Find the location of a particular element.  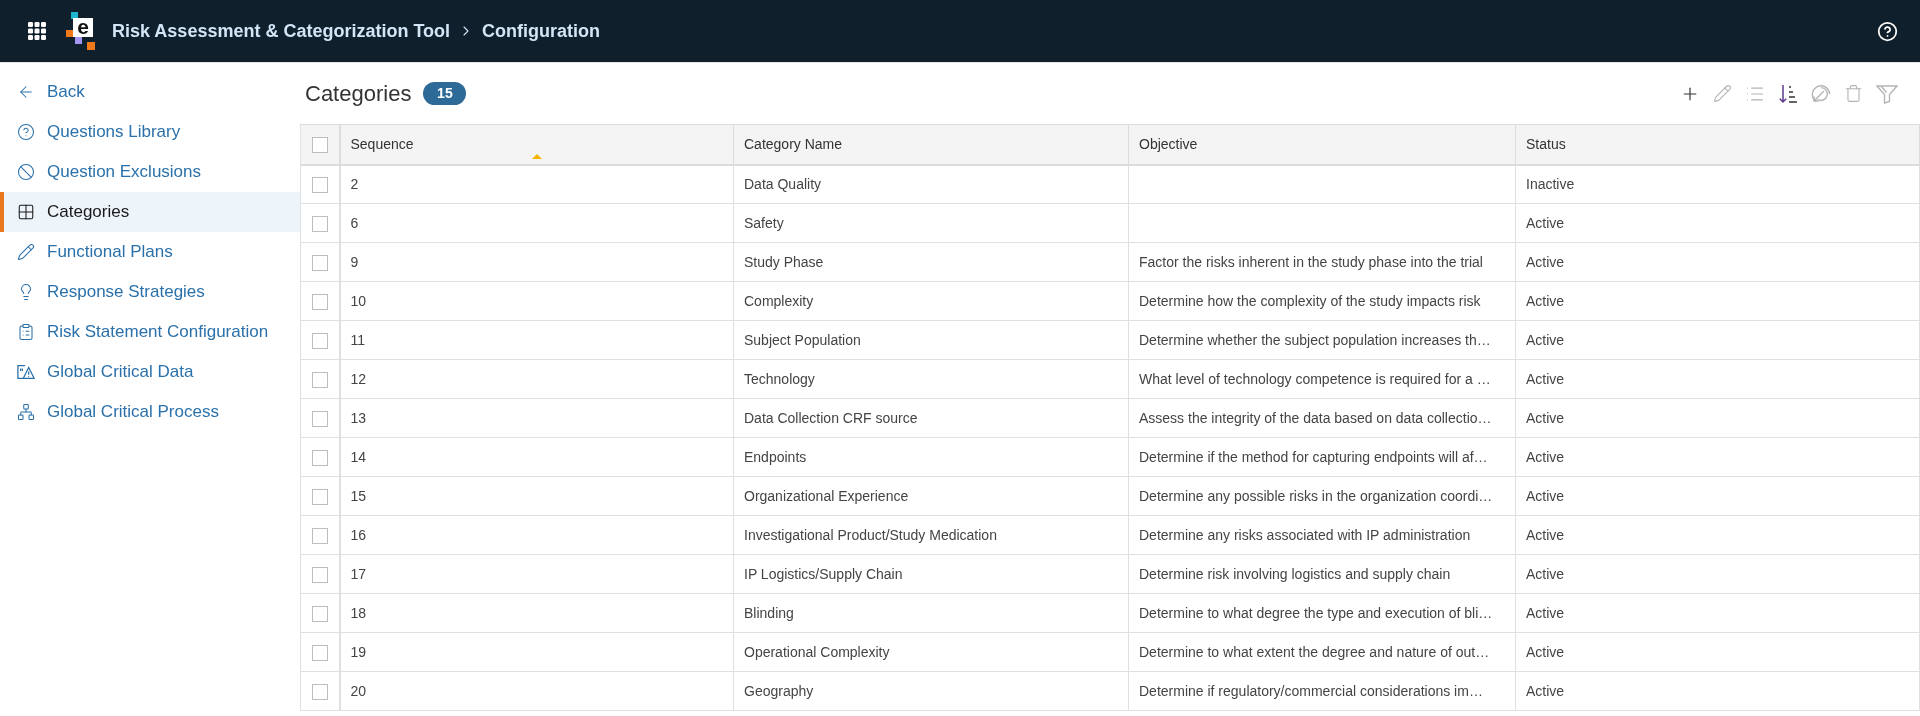

help-button is located at coordinates (1887, 31).